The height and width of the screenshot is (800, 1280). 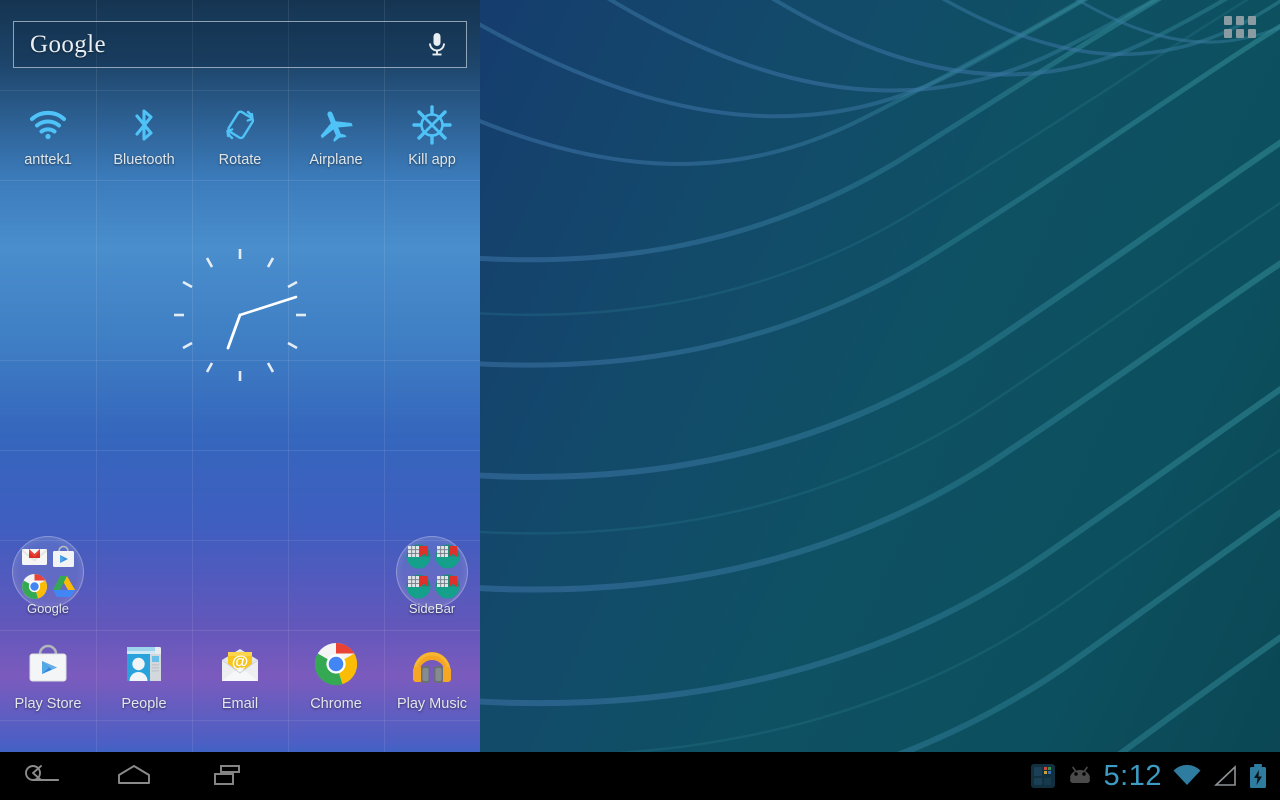 I want to click on system-navigation-bar: 5:12, so click(x=640, y=776).